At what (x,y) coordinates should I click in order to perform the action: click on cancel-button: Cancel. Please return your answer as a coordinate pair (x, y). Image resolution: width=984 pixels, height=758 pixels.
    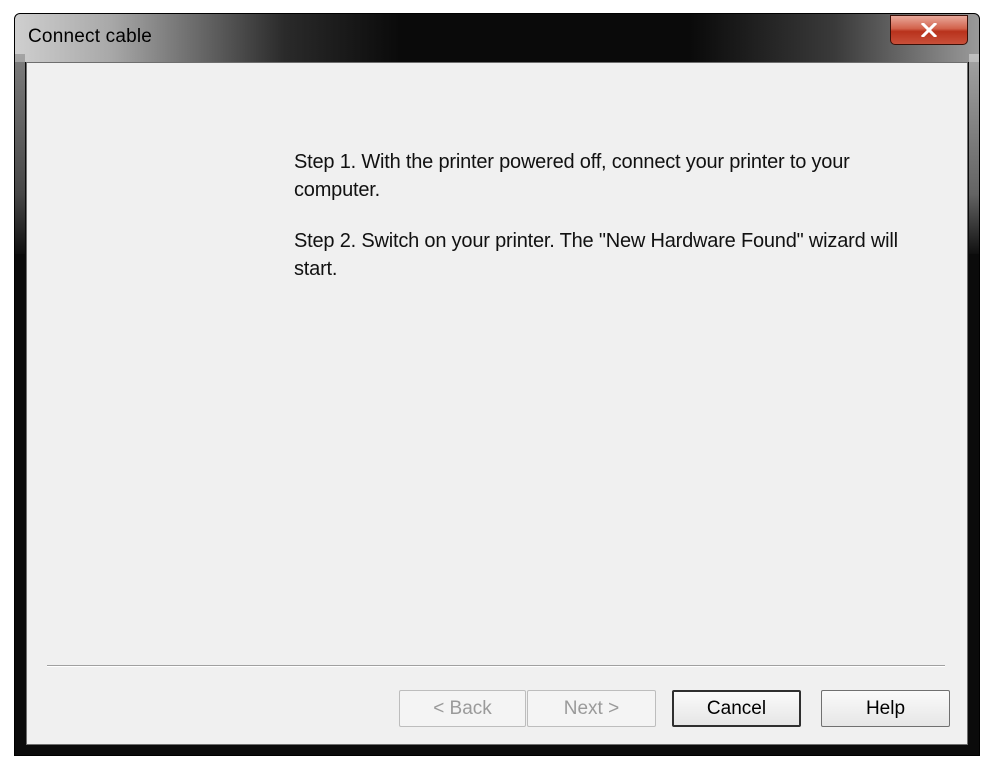
    Looking at the image, I should click on (736, 708).